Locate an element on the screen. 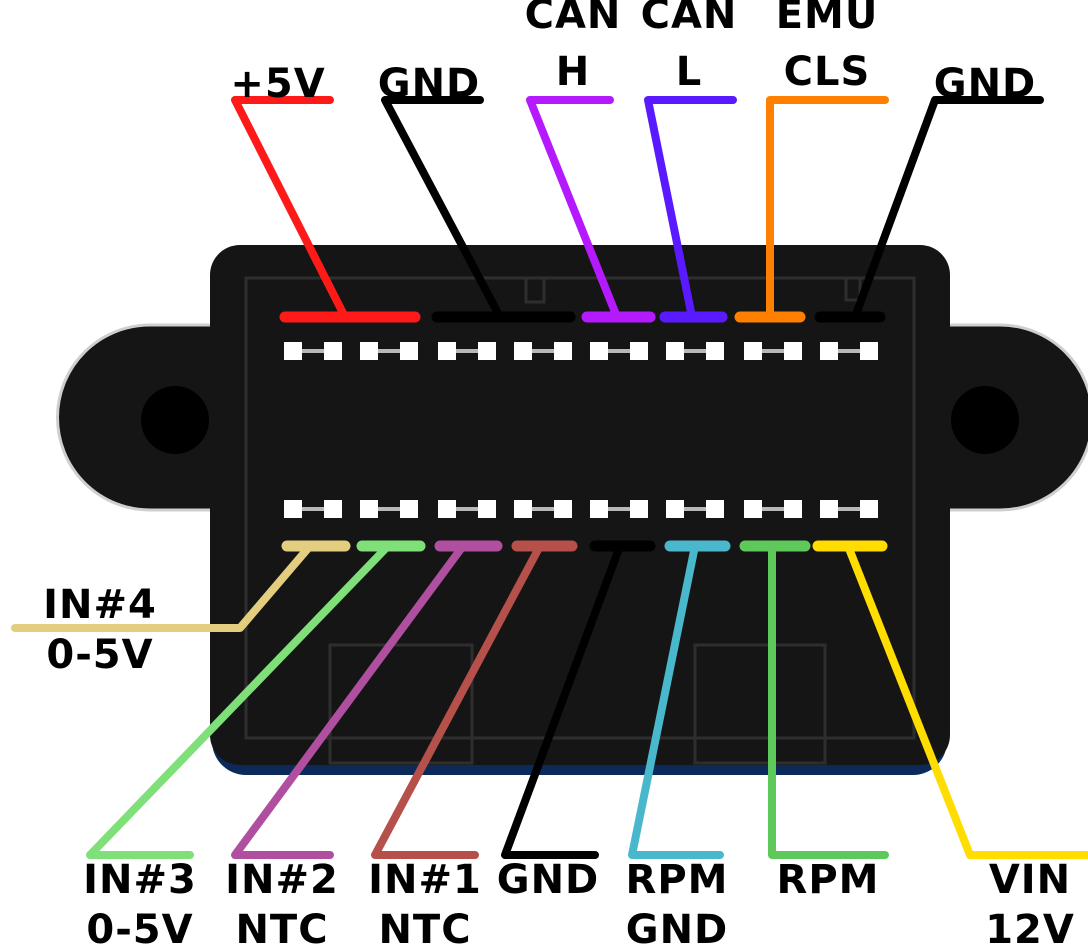 The width and height of the screenshot is (1088, 951). pin-label-gnd-3: GND is located at coordinates (548, 880).